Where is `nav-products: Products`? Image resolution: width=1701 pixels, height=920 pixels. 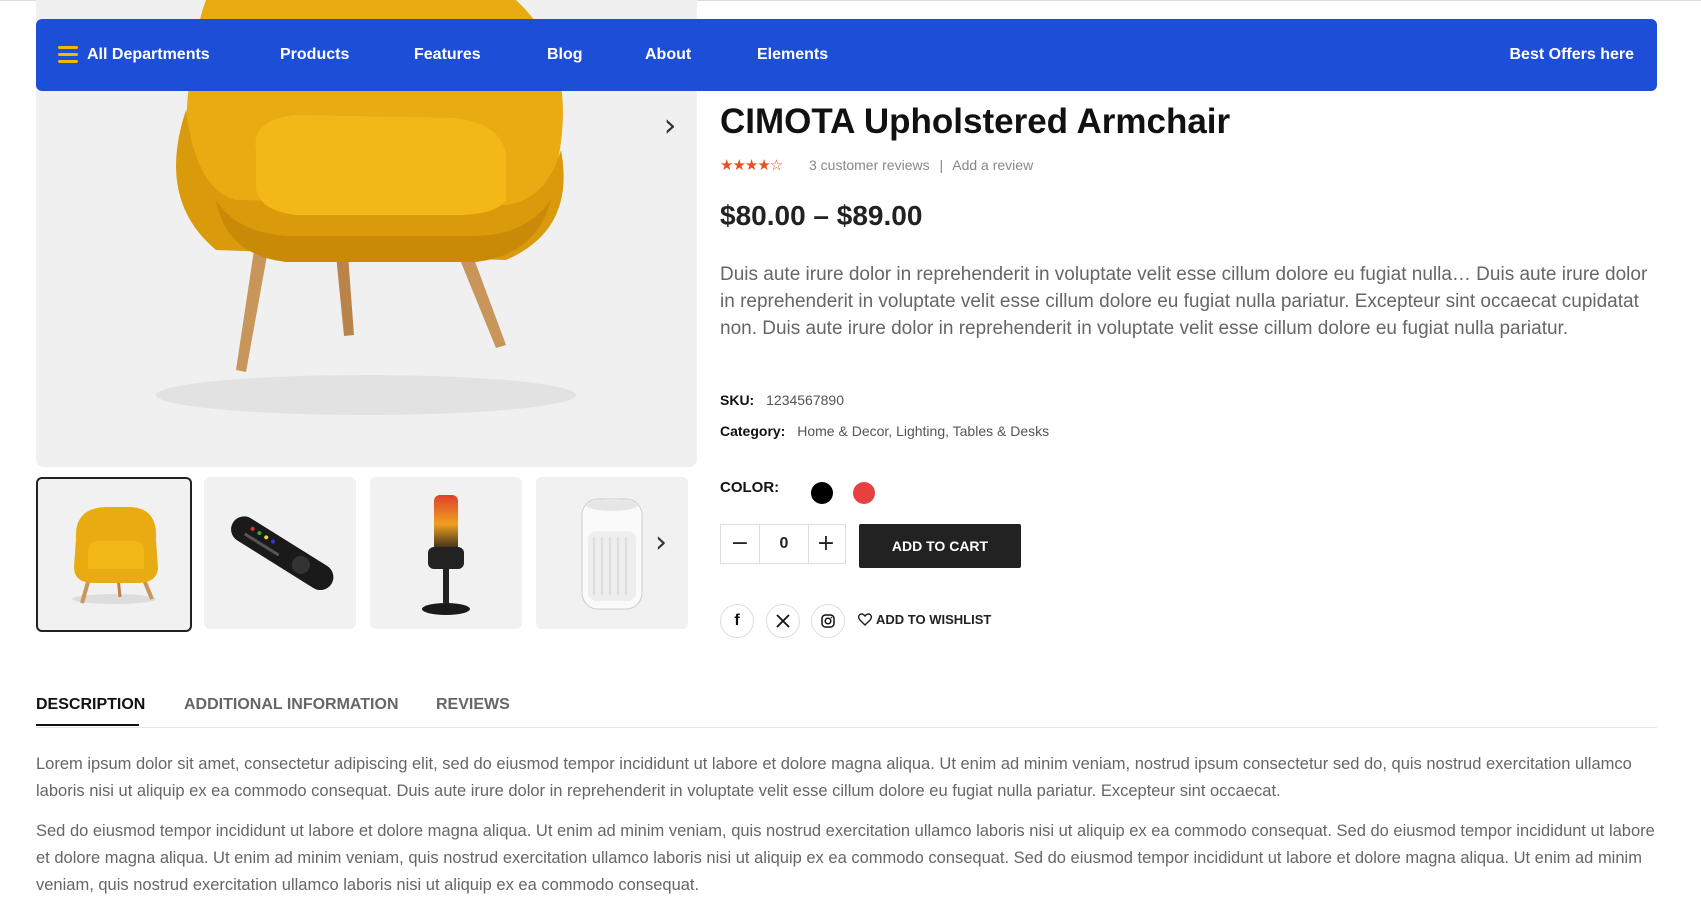 nav-products: Products is located at coordinates (314, 55).